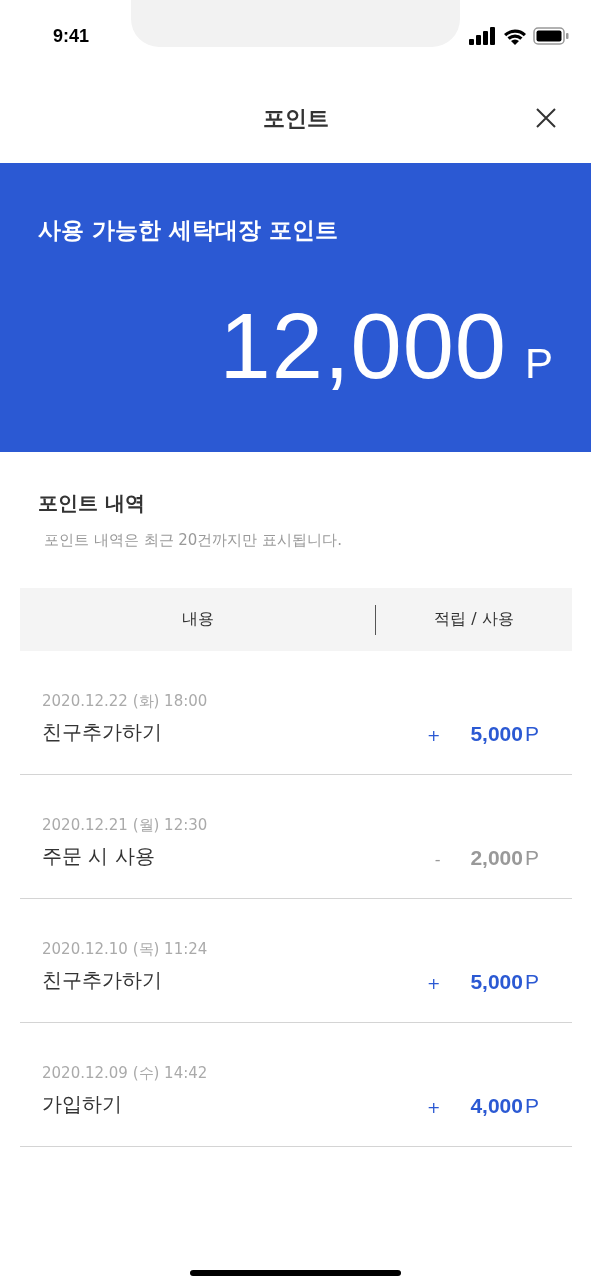  Describe the element at coordinates (189, 230) in the screenshot. I see `balance-label: 사용 가능한 세탁대장 포인트` at that location.